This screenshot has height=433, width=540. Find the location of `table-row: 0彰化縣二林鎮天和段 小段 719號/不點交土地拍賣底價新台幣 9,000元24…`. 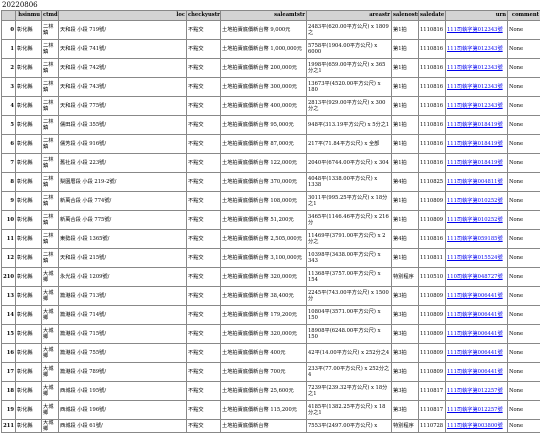

table-row: 0彰化縣二林鎮天和段 小段 719號/不點交土地拍賣底價新台幣 9,000元24… is located at coordinates (271, 30).